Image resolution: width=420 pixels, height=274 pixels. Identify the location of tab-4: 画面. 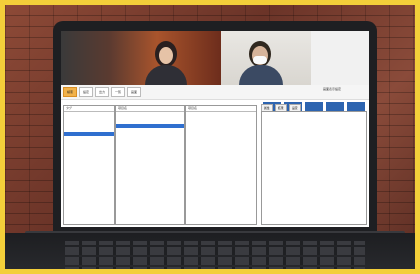
(134, 92).